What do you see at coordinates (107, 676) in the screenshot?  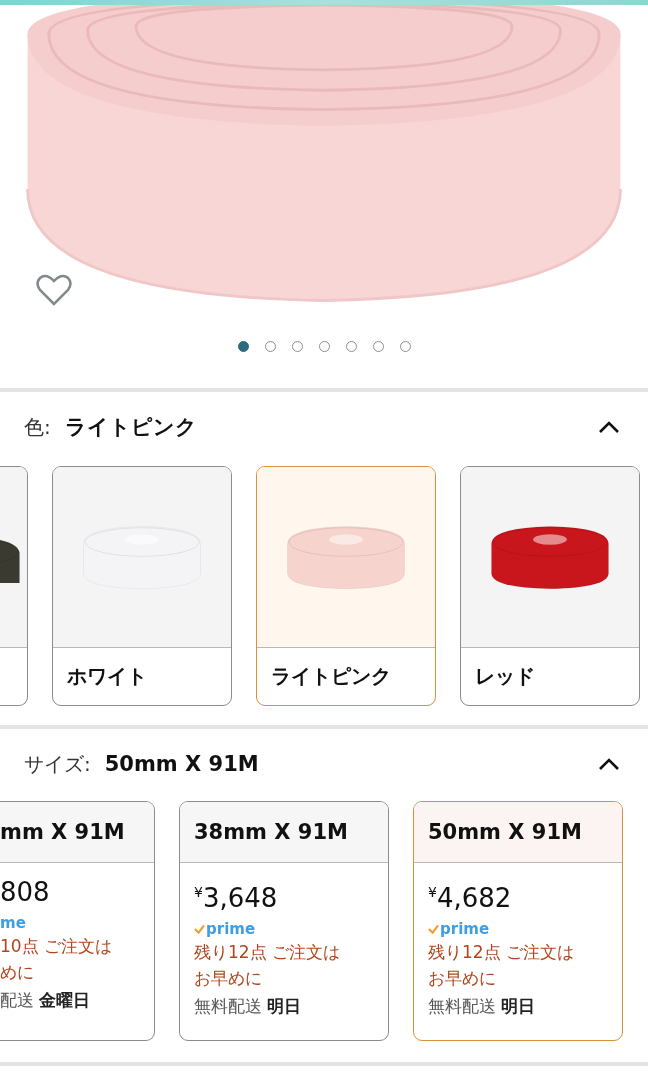 I see `color-name: ホワイト` at bounding box center [107, 676].